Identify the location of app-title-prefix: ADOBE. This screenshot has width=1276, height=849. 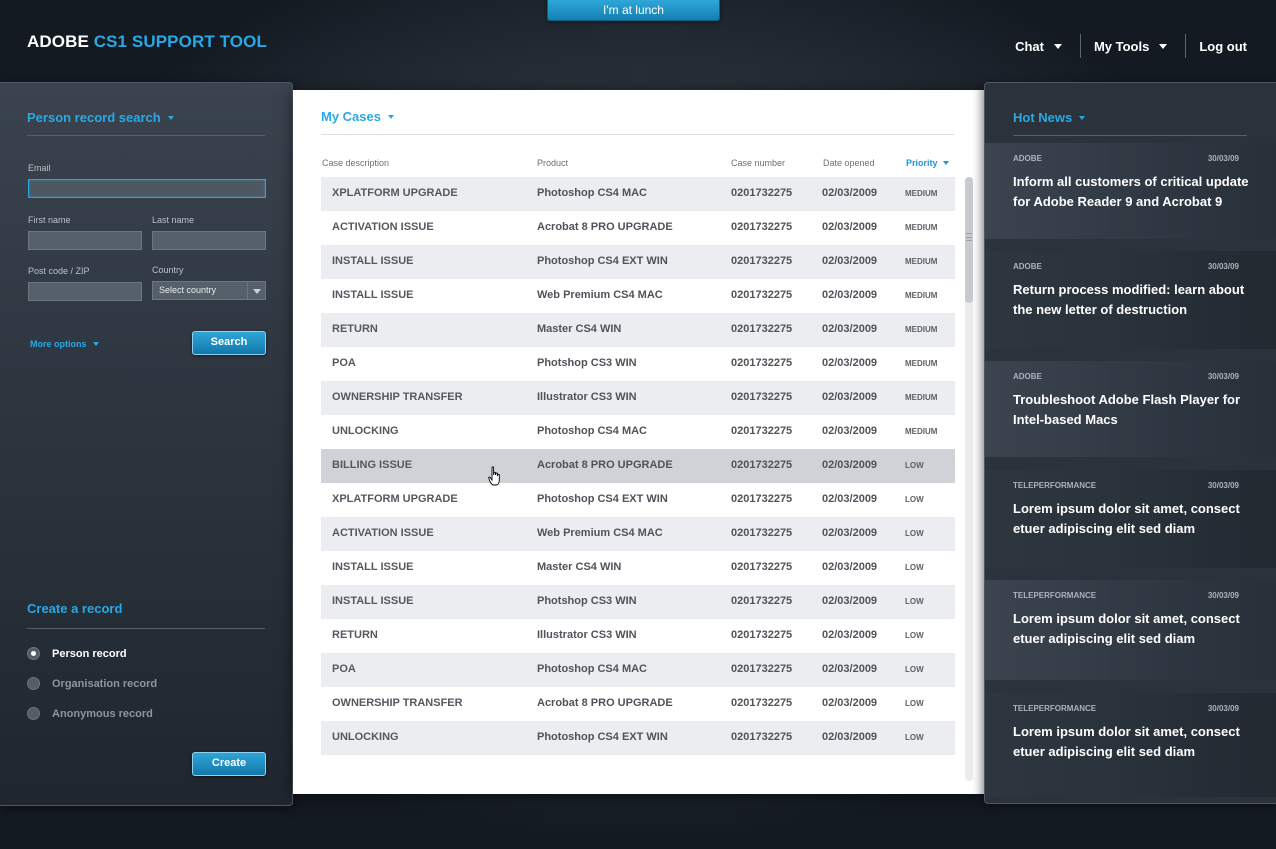
(58, 41).